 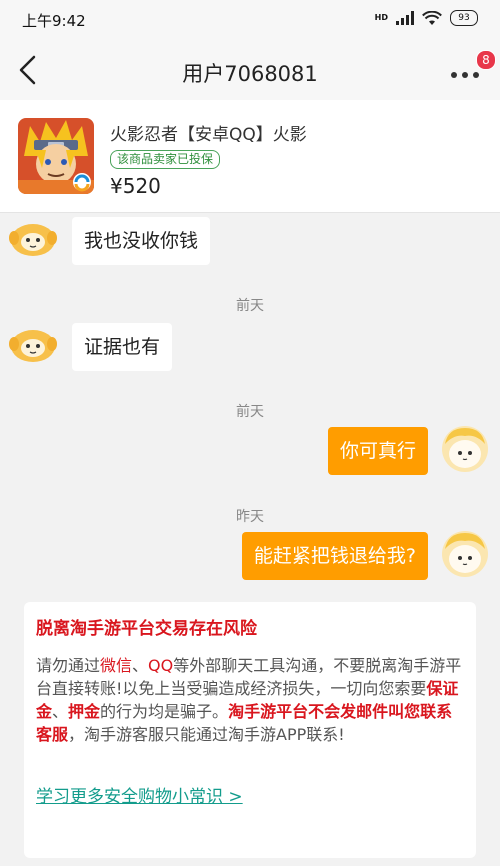 I want to click on status-bar: 上午9:42 HD 93, so click(x=250, y=20).